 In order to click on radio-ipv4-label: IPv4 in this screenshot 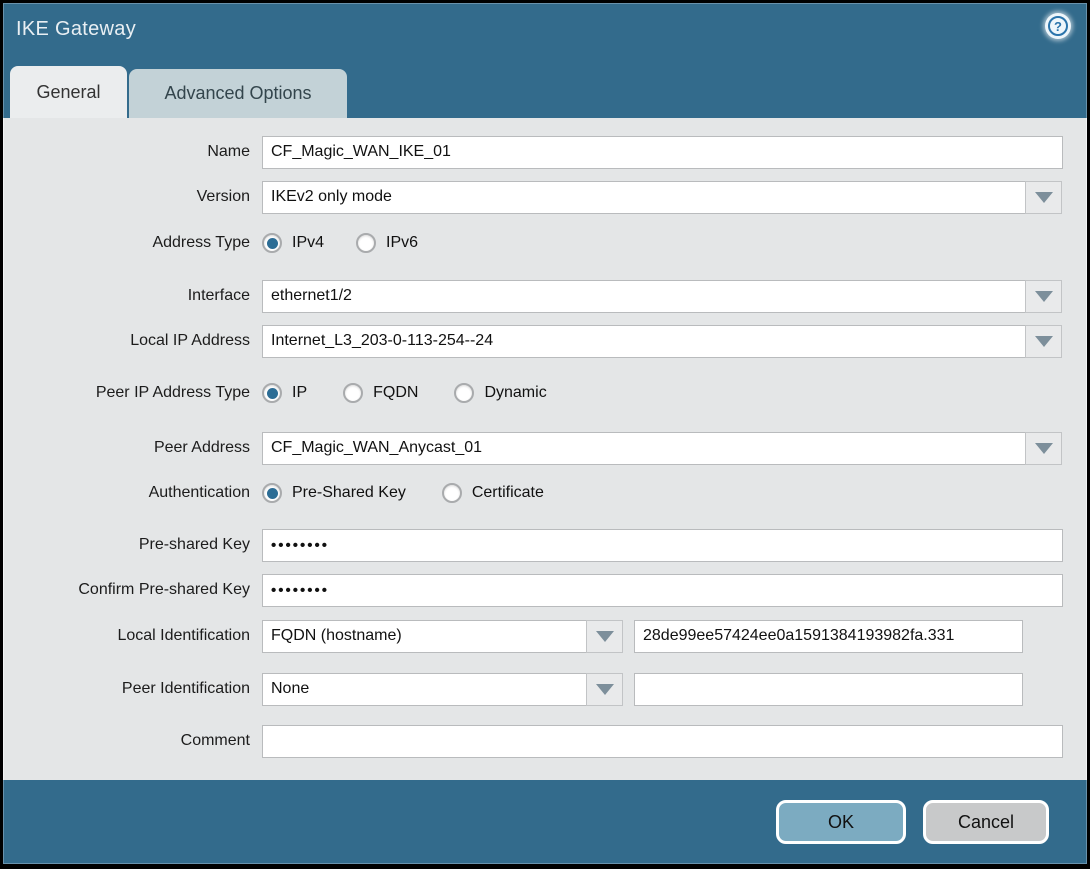, I will do `click(308, 242)`.